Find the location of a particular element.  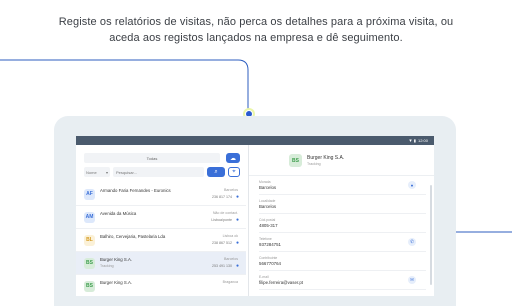

field-value: filipe.ferreira@vaser.pt is located at coordinates (281, 282).